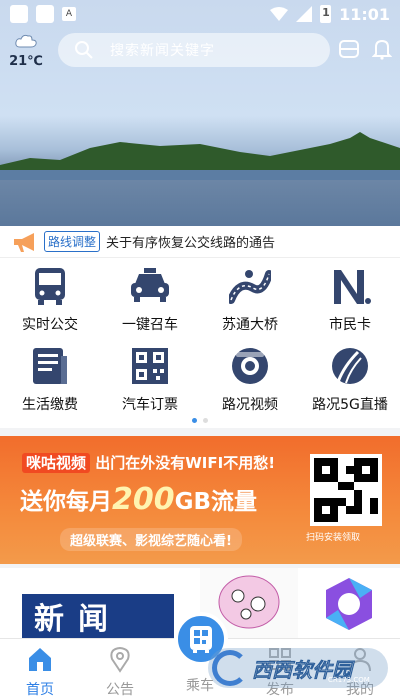 This screenshot has height=700, width=400. I want to click on tab-home: 首页, so click(40, 671).